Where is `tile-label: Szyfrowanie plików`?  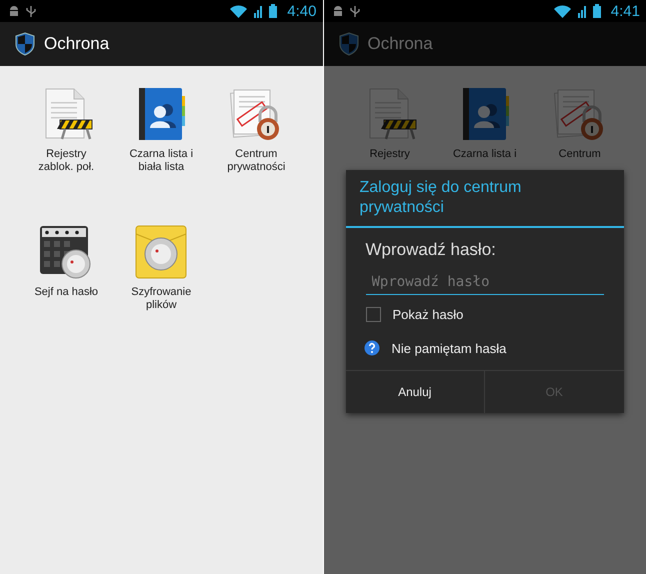 tile-label: Szyfrowanie plików is located at coordinates (161, 299).